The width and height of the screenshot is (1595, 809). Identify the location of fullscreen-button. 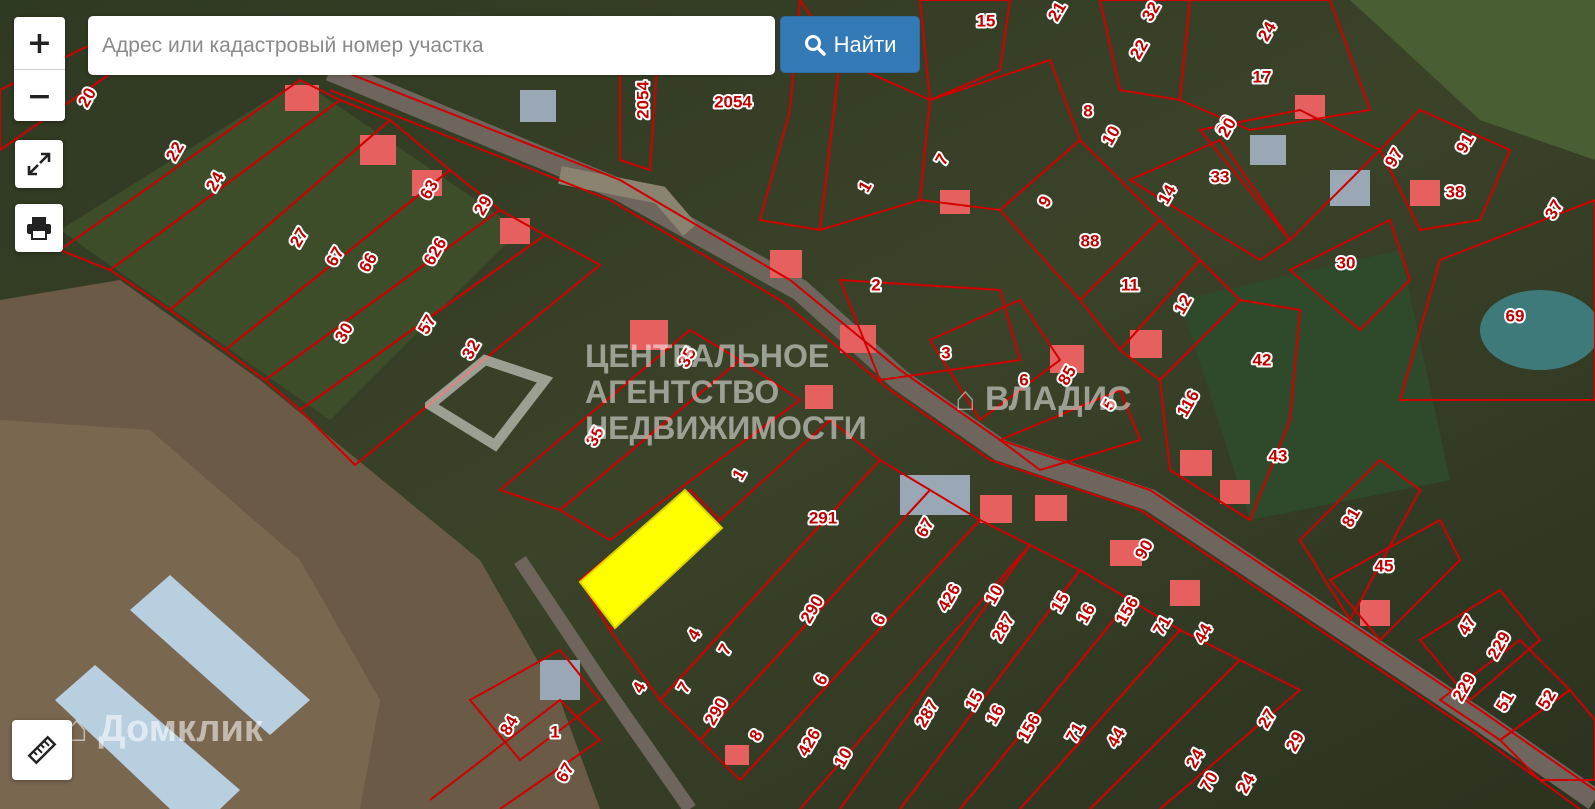
(39, 164).